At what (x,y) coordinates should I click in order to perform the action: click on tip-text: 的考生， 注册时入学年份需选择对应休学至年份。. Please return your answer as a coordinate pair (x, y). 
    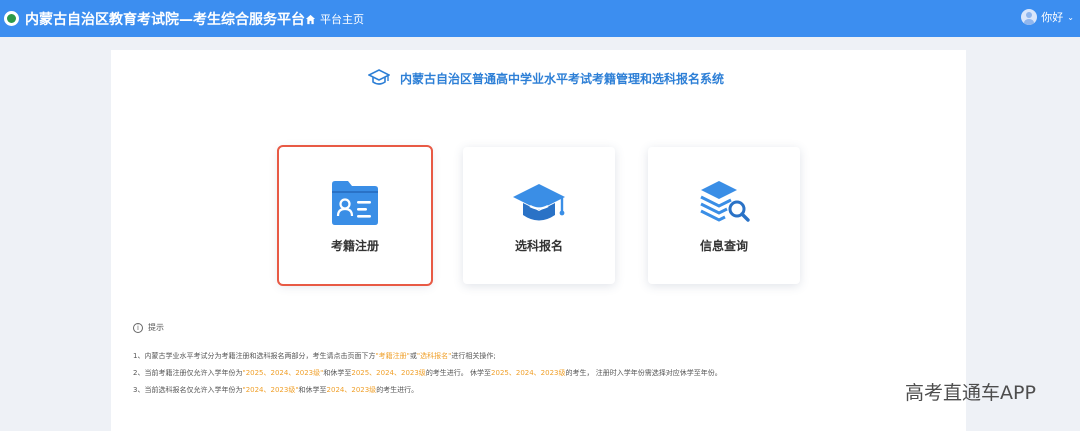
    Looking at the image, I should click on (643, 373).